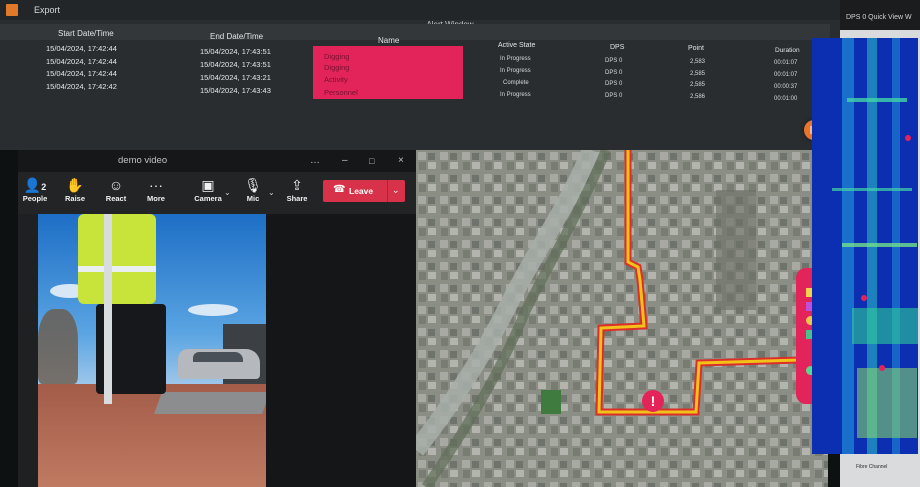 This screenshot has width=920, height=487. What do you see at coordinates (108, 309) in the screenshot?
I see `video-pole` at bounding box center [108, 309].